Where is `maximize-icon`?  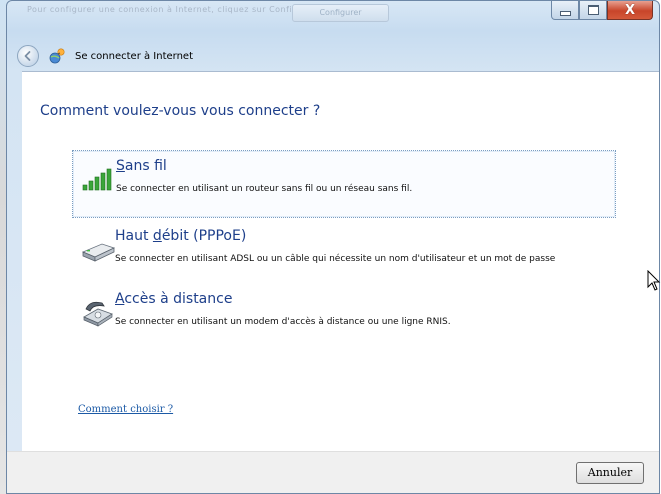
maximize-icon is located at coordinates (593, 10).